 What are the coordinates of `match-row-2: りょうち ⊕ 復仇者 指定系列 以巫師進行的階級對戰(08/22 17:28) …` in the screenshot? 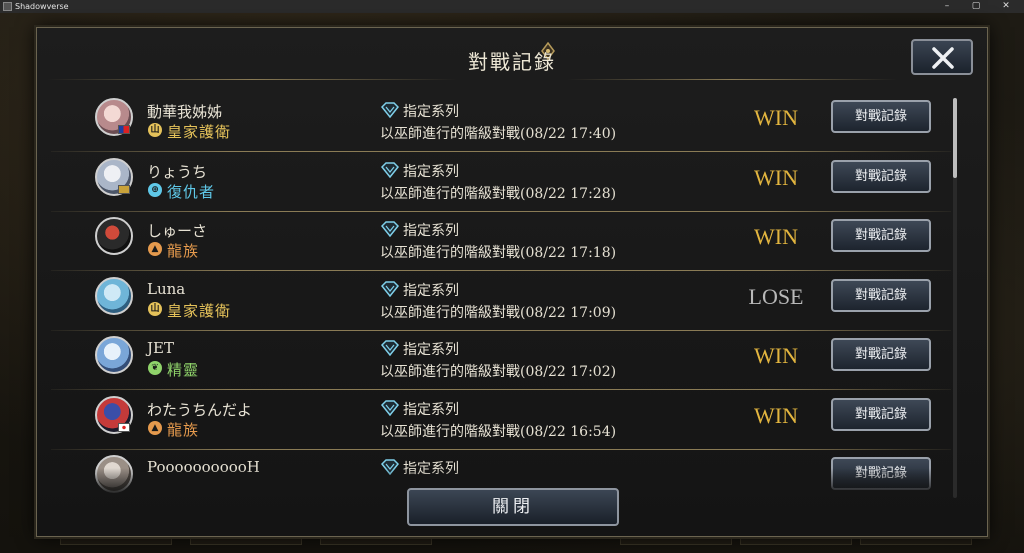 It's located at (501, 183).